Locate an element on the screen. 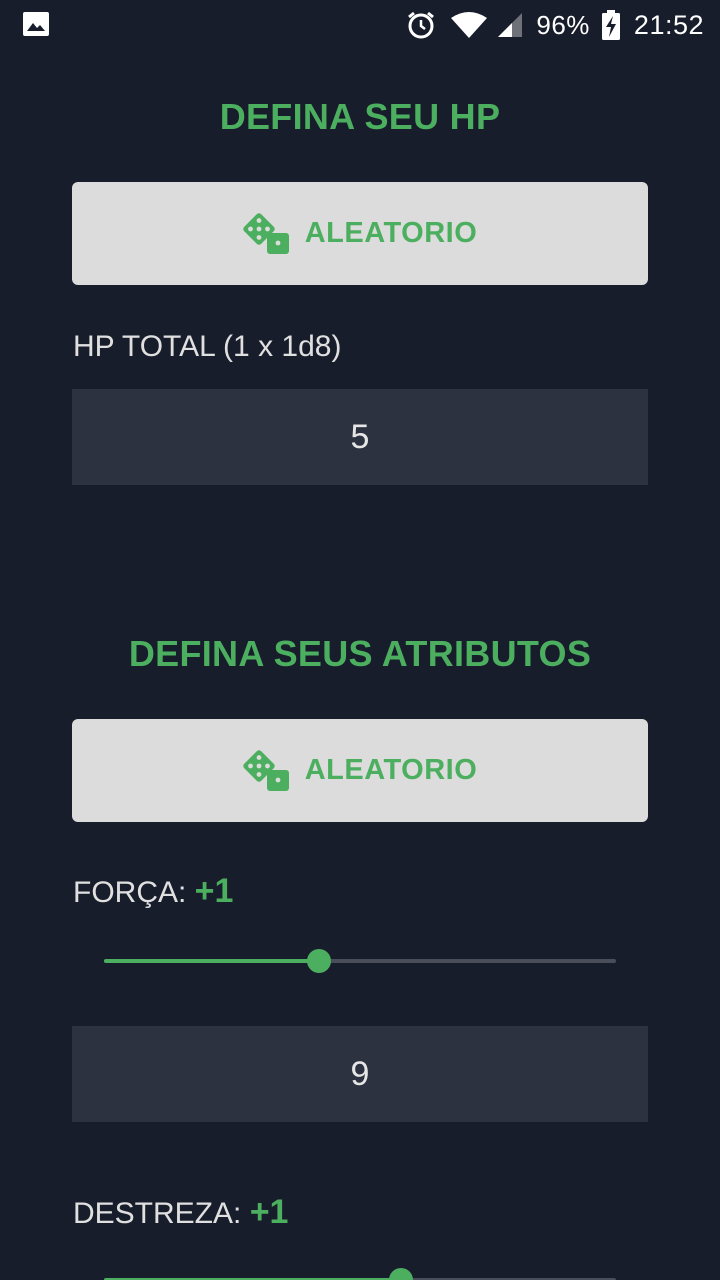 The image size is (720, 1280). image-icon is located at coordinates (36, 24).